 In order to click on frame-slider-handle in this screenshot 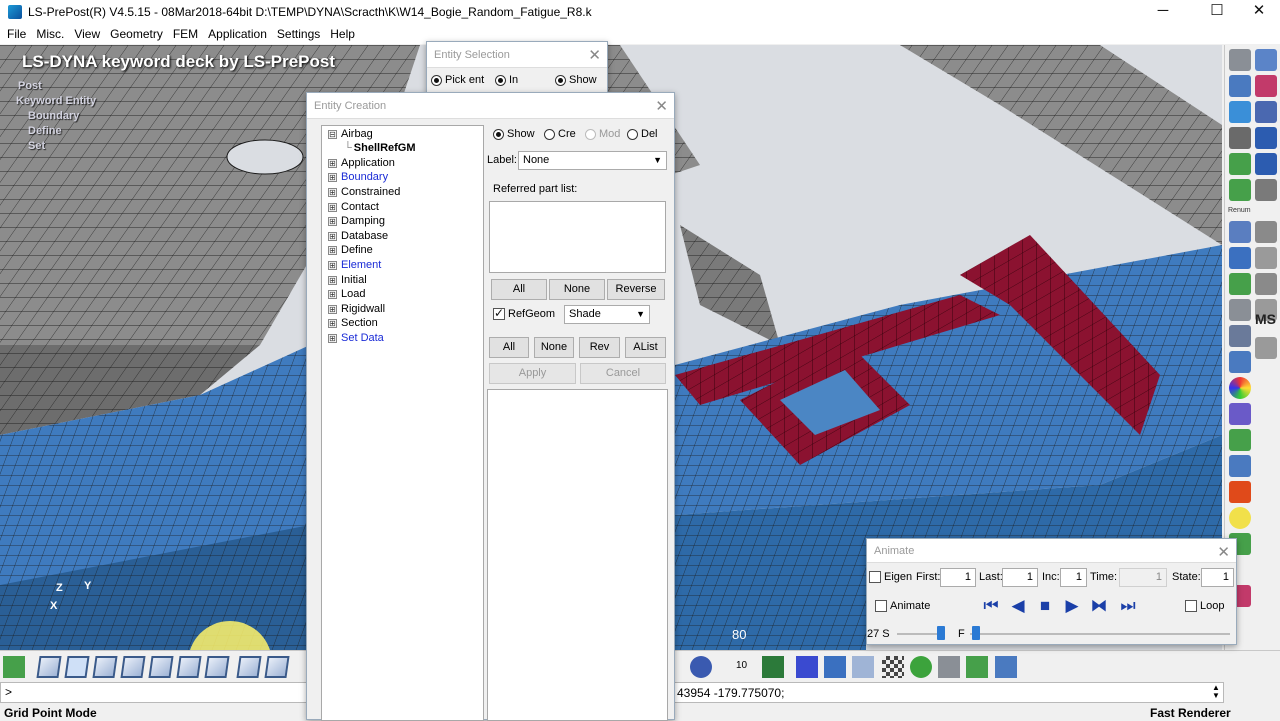, I will do `click(976, 633)`.